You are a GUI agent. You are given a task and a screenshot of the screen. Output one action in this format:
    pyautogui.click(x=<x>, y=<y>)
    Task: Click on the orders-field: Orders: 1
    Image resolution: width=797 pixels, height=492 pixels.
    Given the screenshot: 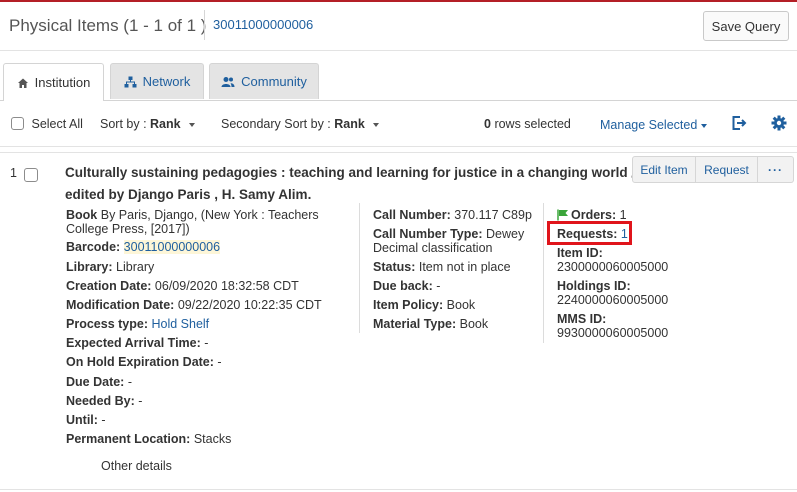 What is the action you would take?
    pyautogui.click(x=599, y=215)
    